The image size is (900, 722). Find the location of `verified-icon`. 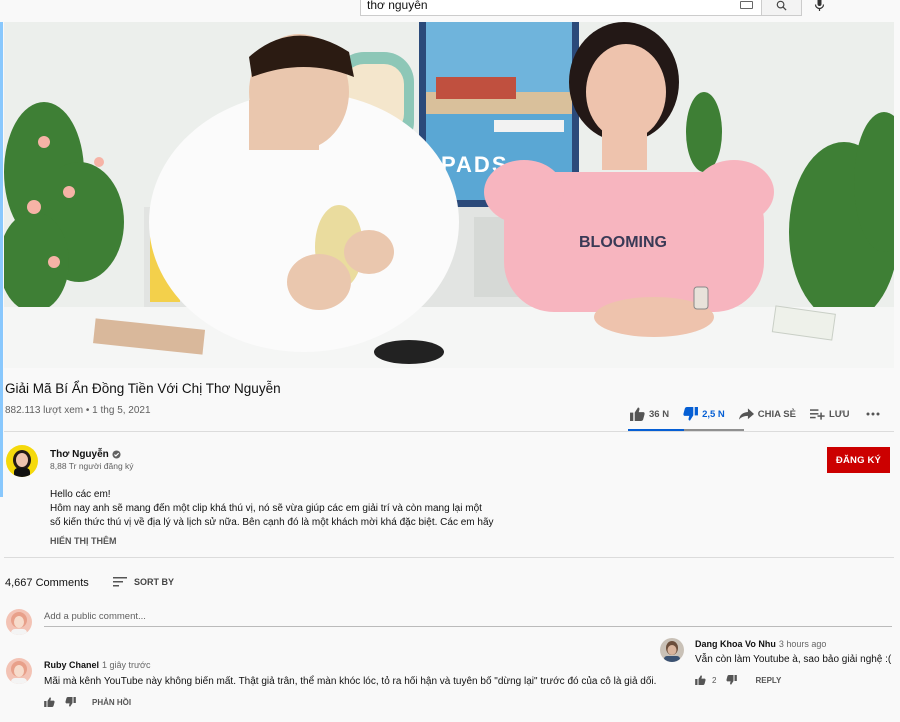

verified-icon is located at coordinates (116, 454).